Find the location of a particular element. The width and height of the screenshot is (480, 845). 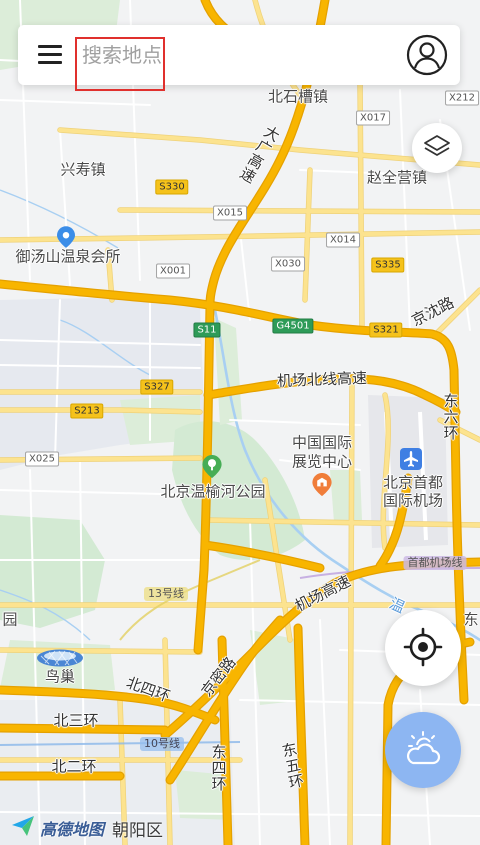

road-shield-x025: X025 is located at coordinates (42, 459).